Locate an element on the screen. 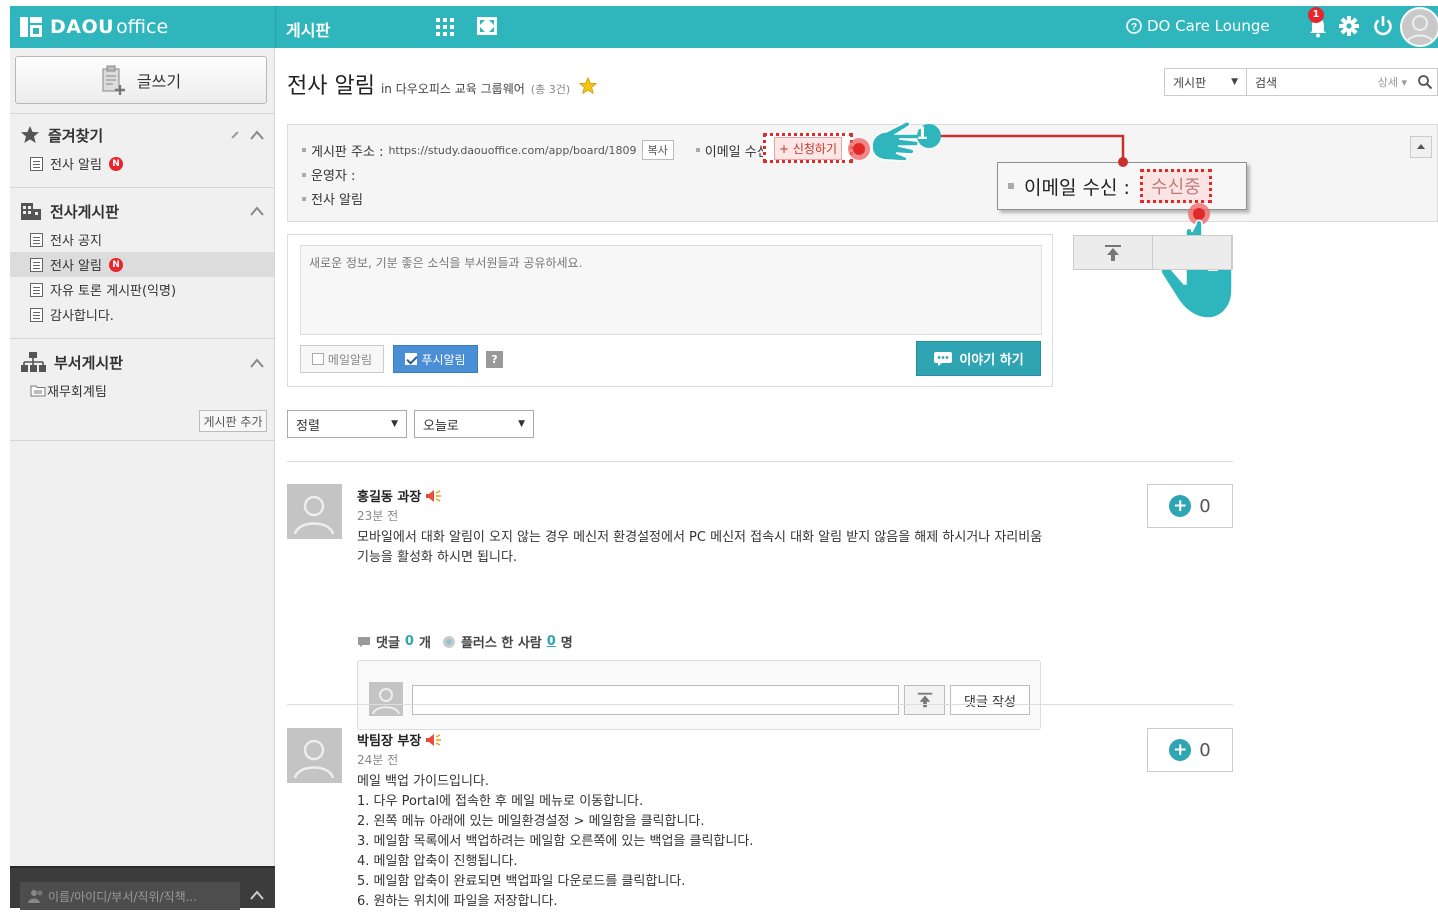 Image resolution: width=1438 pixels, height=912 pixels. attach-button is located at coordinates (1192, 252).